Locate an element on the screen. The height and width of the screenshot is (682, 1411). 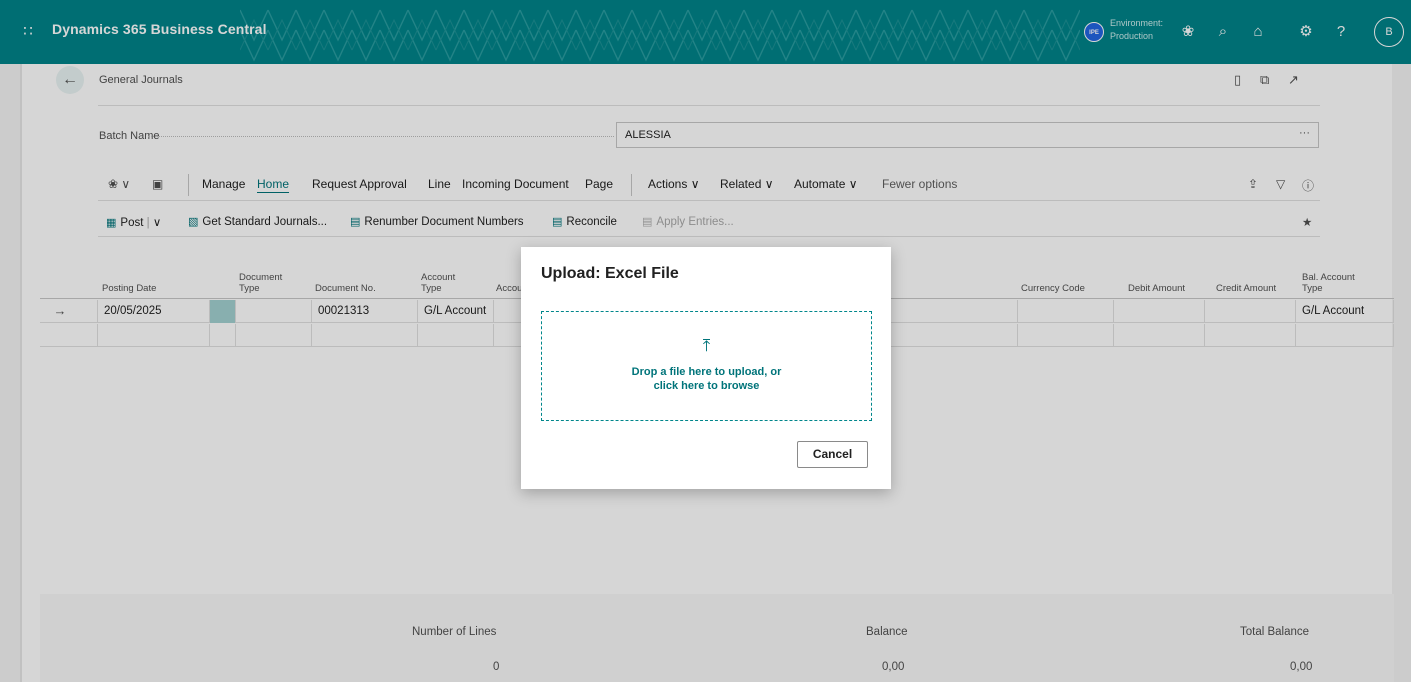
drop-text-line: Drop a file here to upload, or is located at coordinates (706, 372).